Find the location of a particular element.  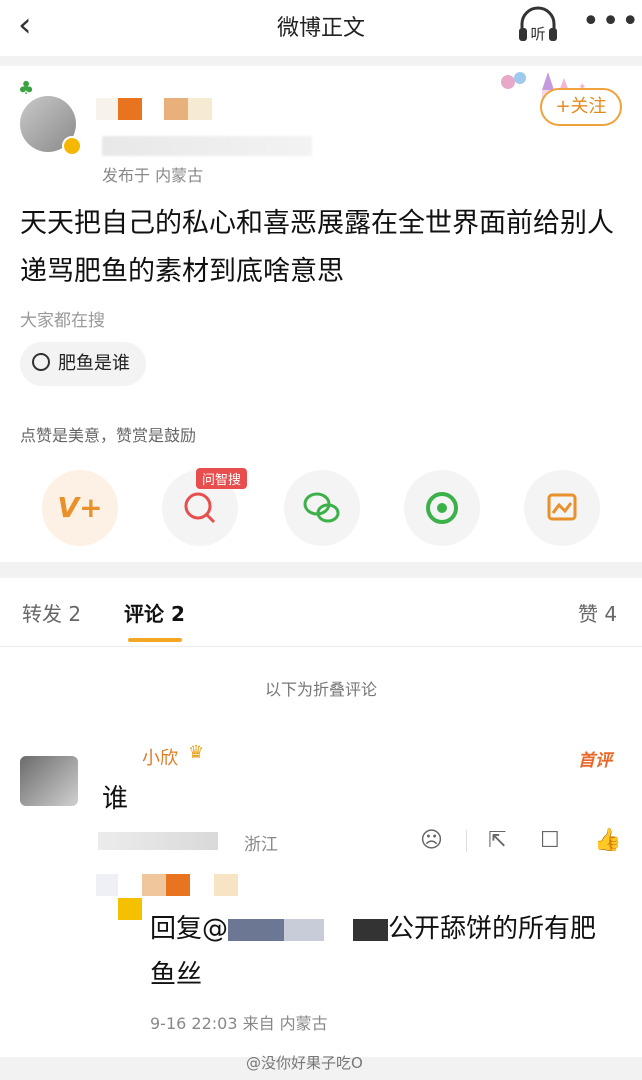

post-time-mask is located at coordinates (207, 146).